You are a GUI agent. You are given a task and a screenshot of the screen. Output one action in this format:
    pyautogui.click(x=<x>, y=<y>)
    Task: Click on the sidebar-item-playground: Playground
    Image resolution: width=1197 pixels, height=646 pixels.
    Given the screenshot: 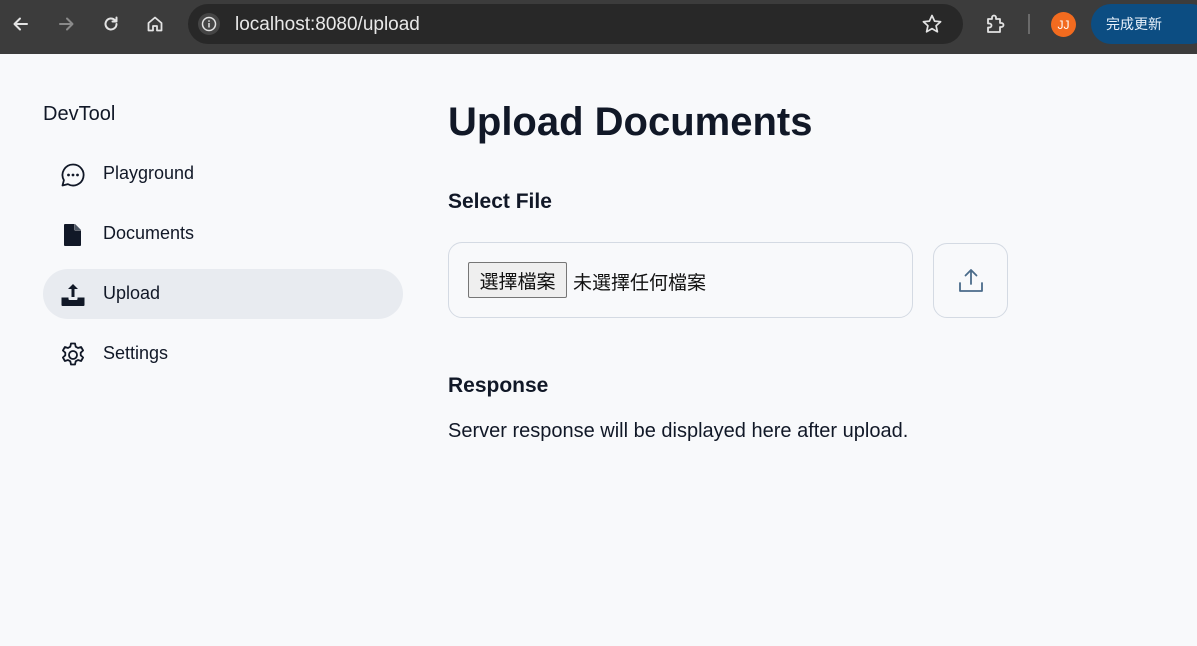 What is the action you would take?
    pyautogui.click(x=223, y=174)
    